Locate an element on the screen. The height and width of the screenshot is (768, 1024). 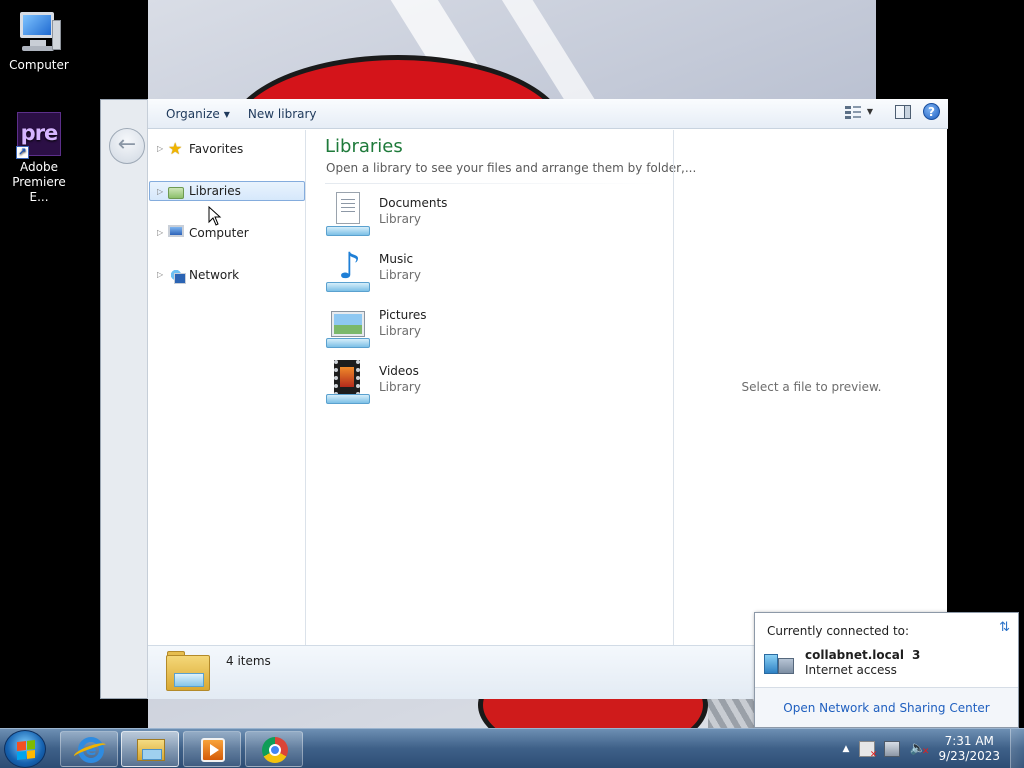
pictures-library-icon is located at coordinates (348, 327).